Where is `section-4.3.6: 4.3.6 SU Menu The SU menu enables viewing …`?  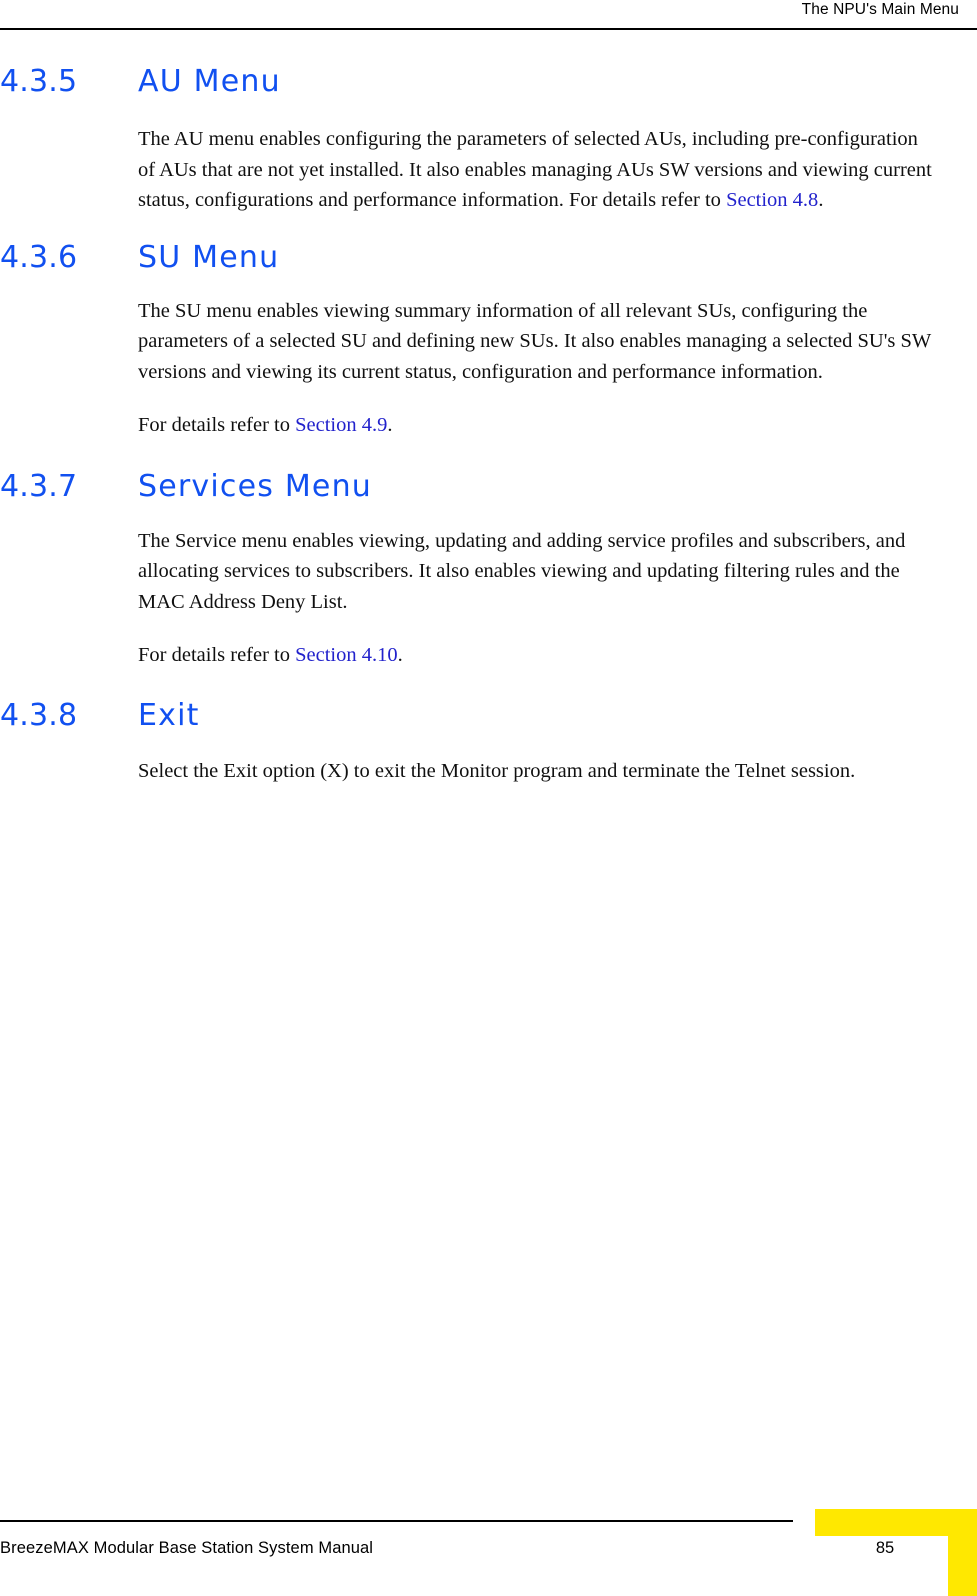
section-4.3.6: 4.3.6 SU Menu The SU menu enables viewing … is located at coordinates (478, 339).